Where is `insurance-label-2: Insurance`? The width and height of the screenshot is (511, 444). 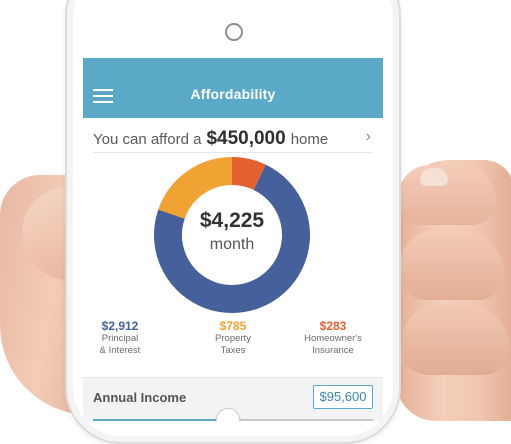 insurance-label-2: Insurance is located at coordinates (333, 350).